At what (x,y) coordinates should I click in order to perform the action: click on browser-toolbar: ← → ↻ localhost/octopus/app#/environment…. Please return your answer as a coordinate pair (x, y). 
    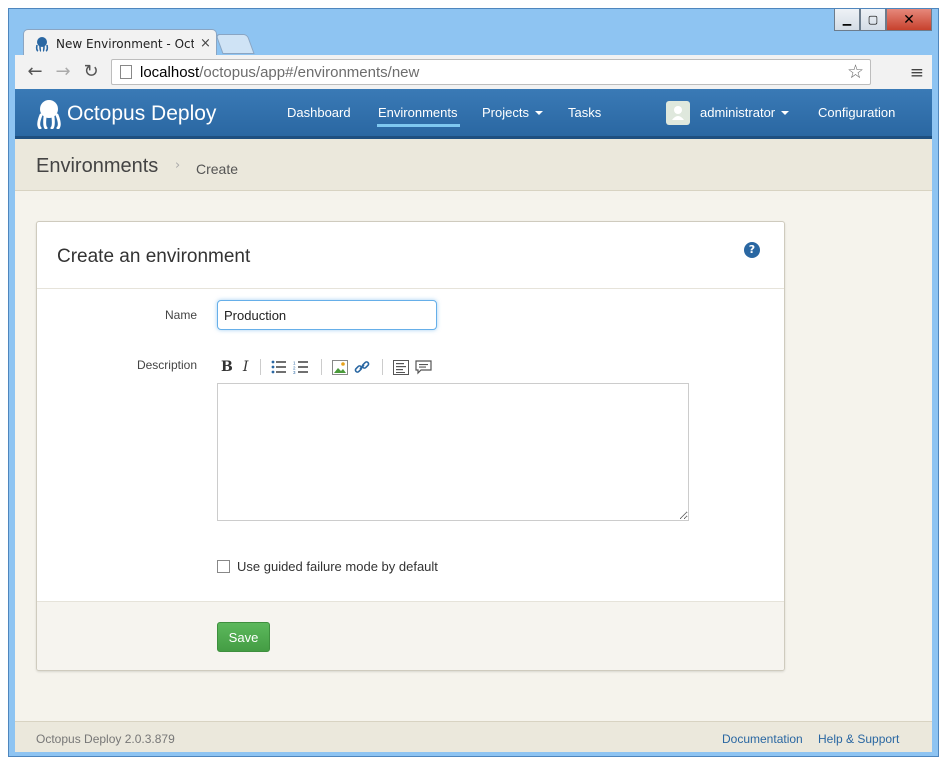
    Looking at the image, I should click on (473, 72).